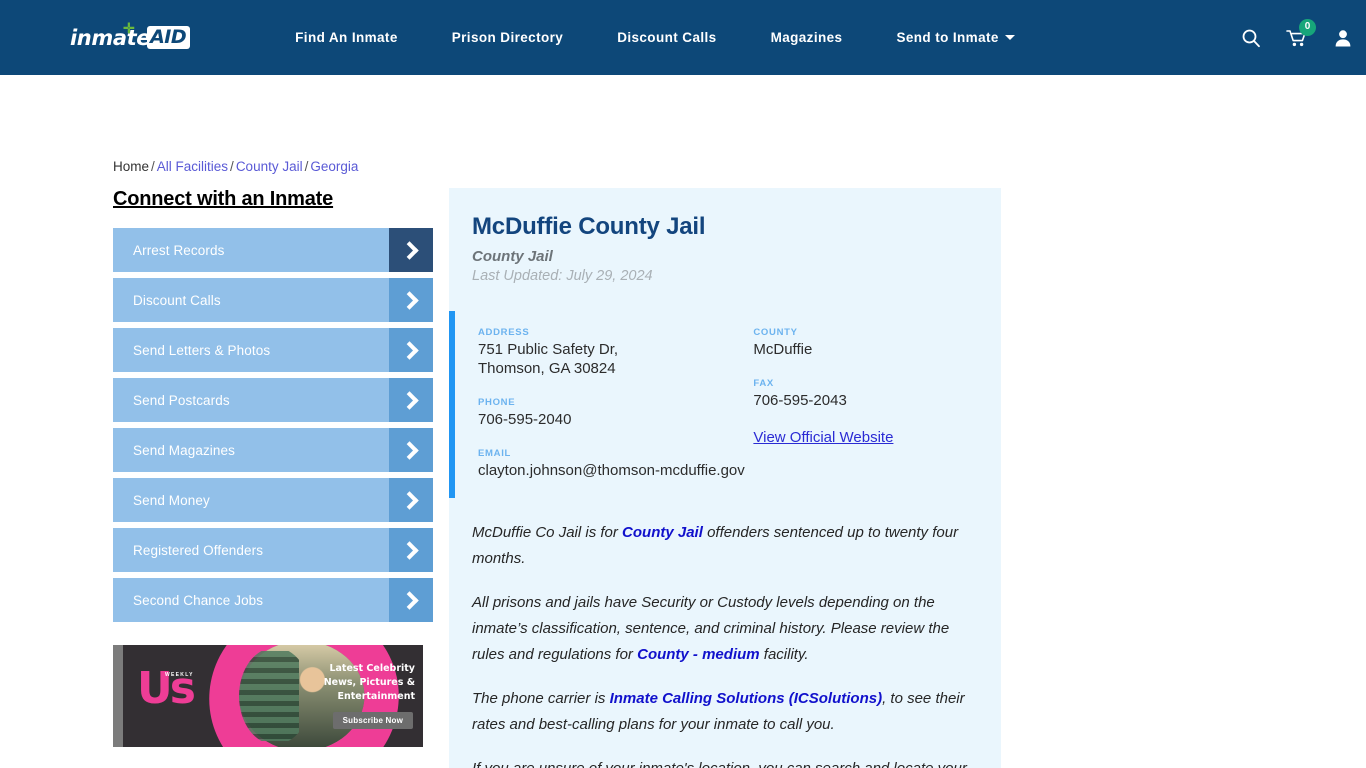 The image size is (1366, 768). Describe the element at coordinates (800, 400) in the screenshot. I see `fax-value: 706-595-2043` at that location.